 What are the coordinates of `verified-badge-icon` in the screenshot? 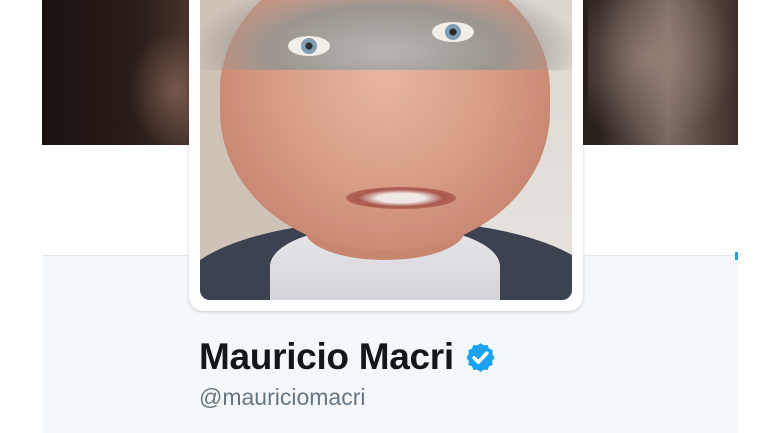 It's located at (480, 357).